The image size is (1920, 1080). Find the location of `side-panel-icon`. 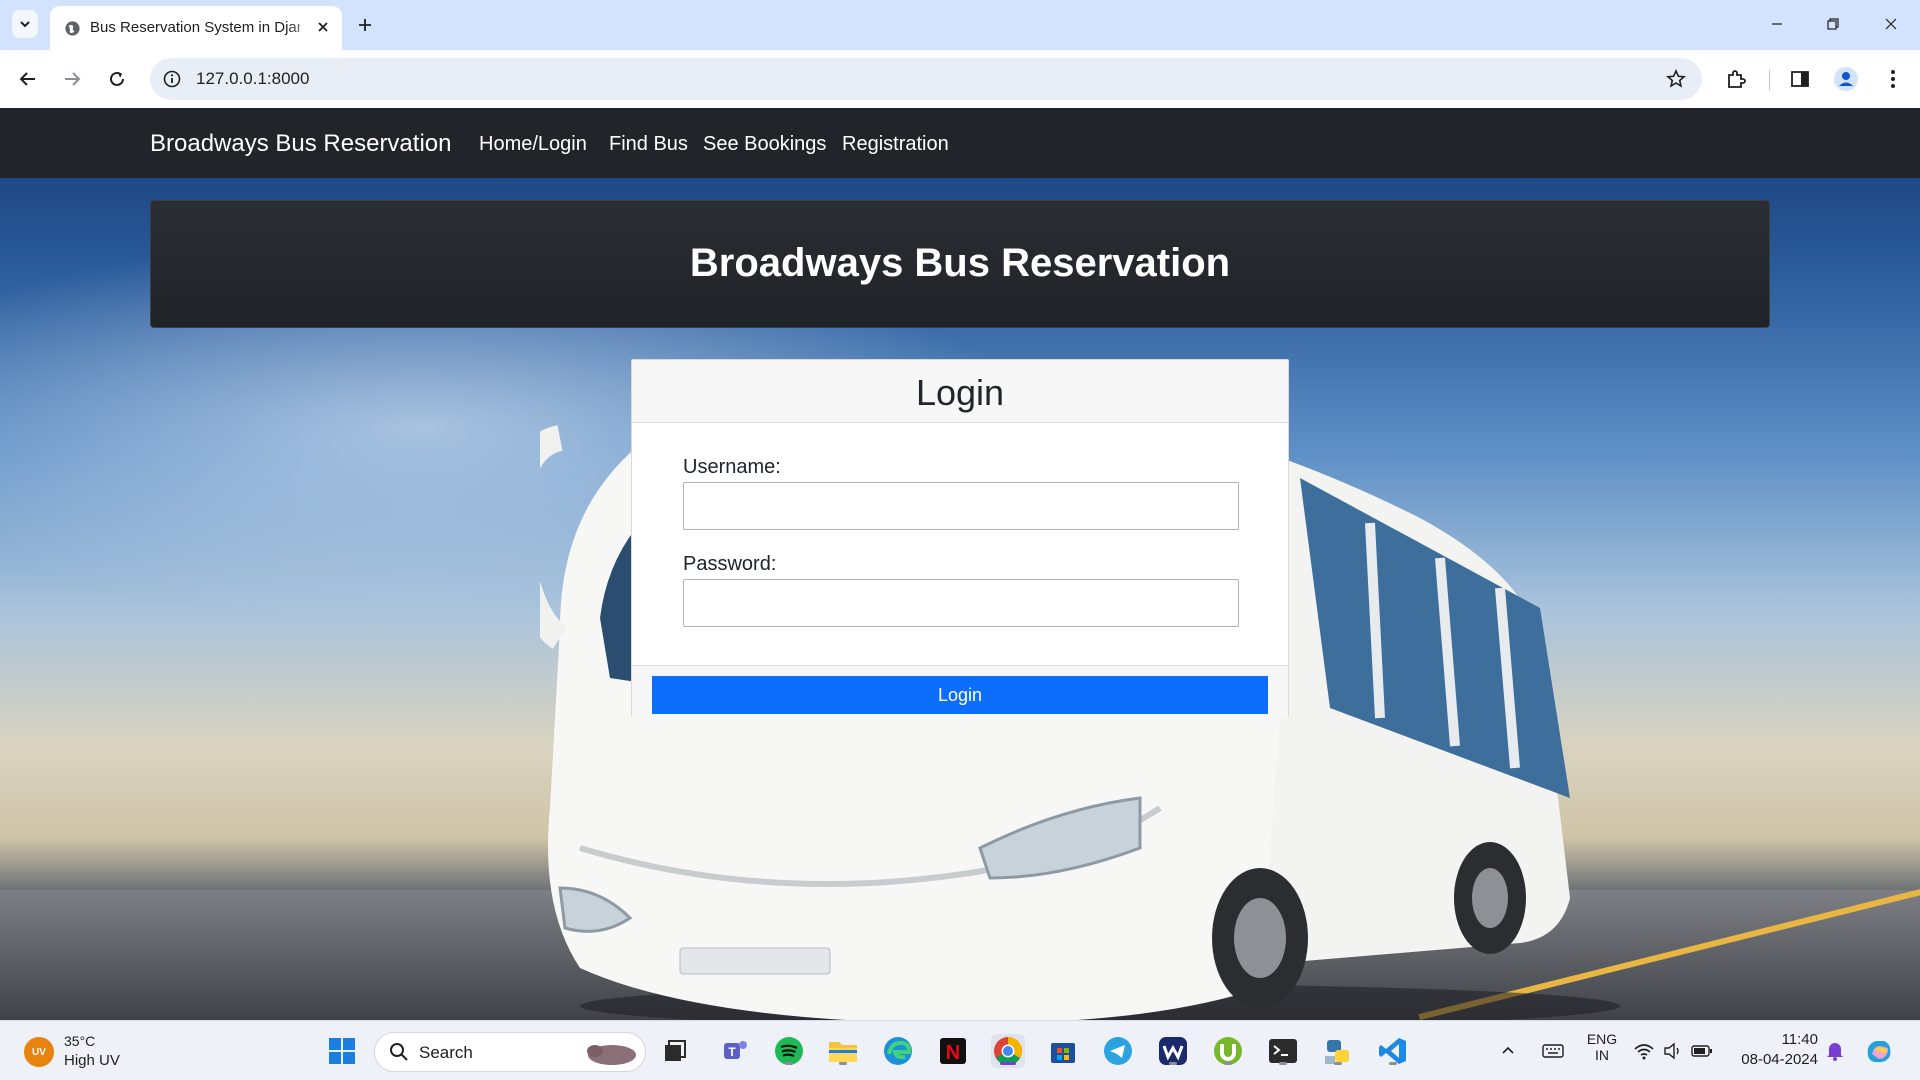

side-panel-icon is located at coordinates (1800, 79).